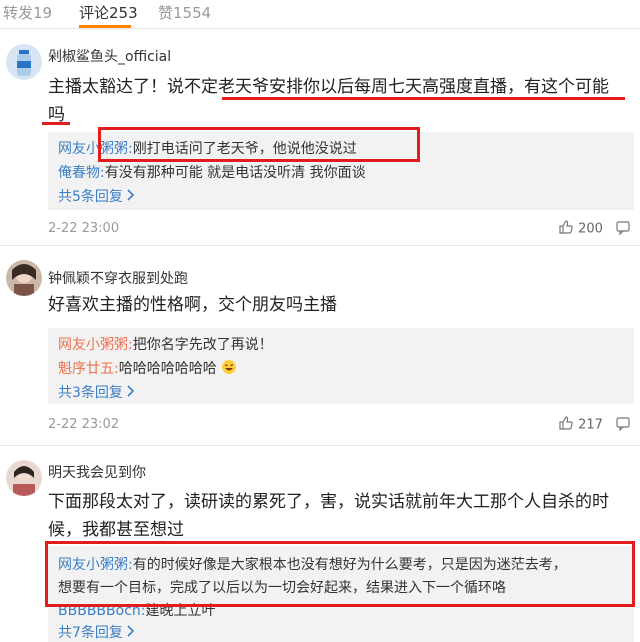 This screenshot has height=642, width=640. I want to click on comment-time: 2-22 23:02, so click(84, 424).